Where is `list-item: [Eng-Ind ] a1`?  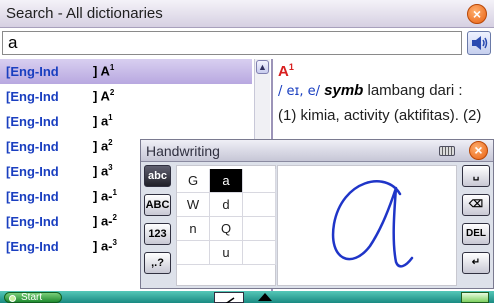 list-item: [Eng-Ind ] a1 is located at coordinates (126, 121).